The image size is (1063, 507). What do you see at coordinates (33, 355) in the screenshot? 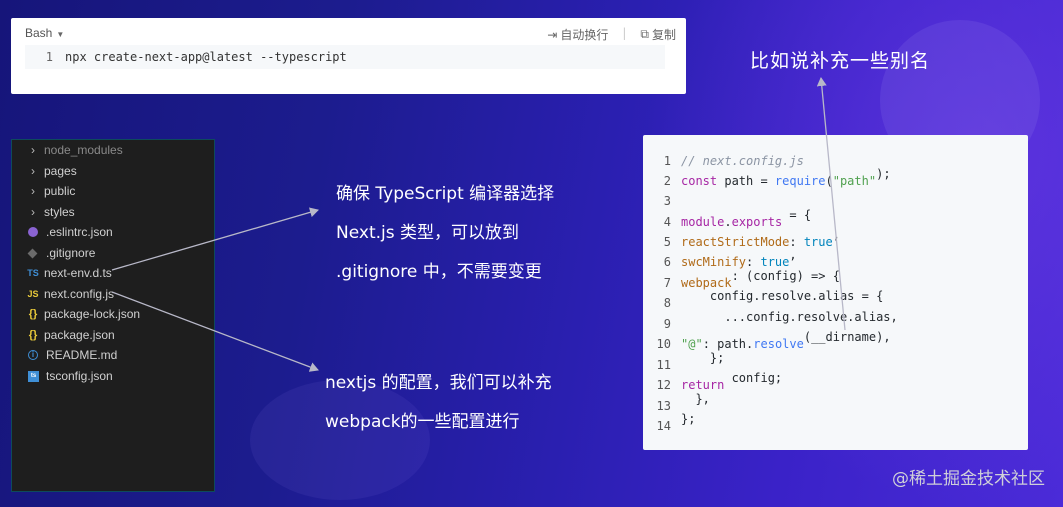
I see `info-icon: i` at bounding box center [33, 355].